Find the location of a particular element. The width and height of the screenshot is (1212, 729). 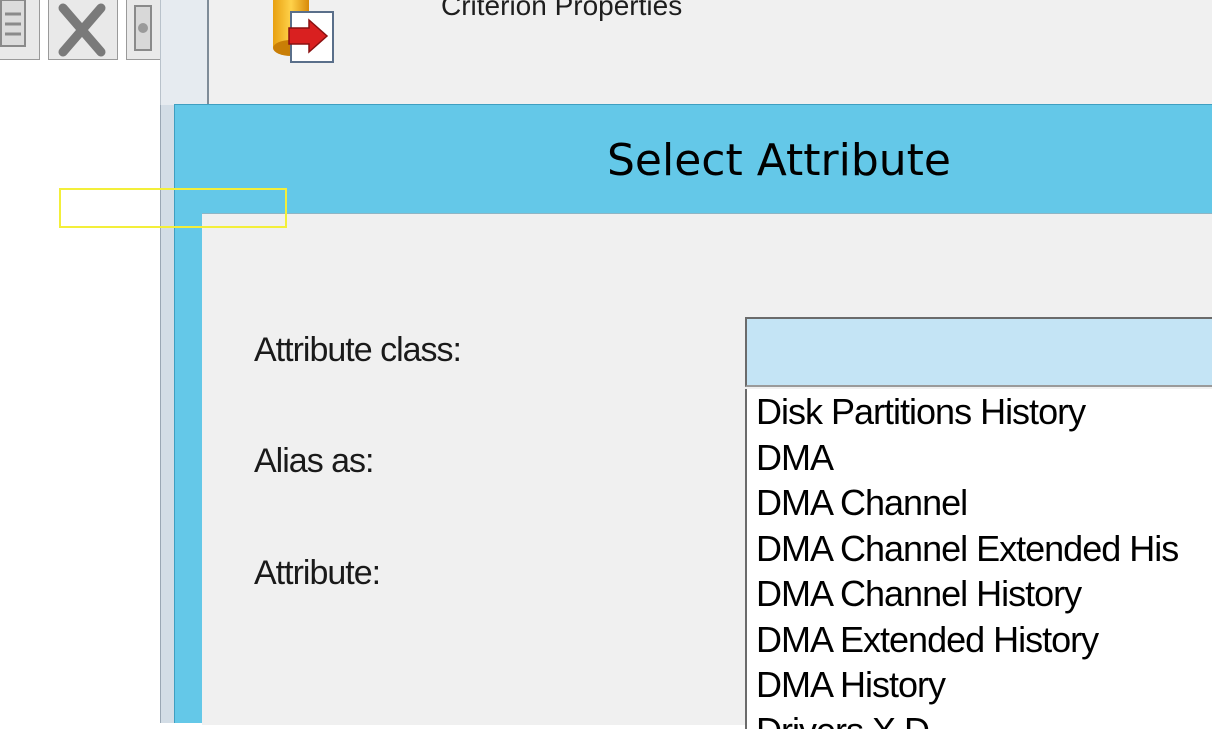

criterion-properties-window: Criterion Properties is located at coordinates (710, 52).